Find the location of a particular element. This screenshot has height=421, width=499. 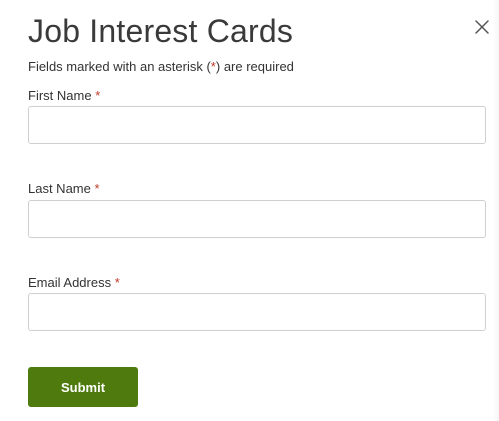

email-address-input is located at coordinates (257, 312).